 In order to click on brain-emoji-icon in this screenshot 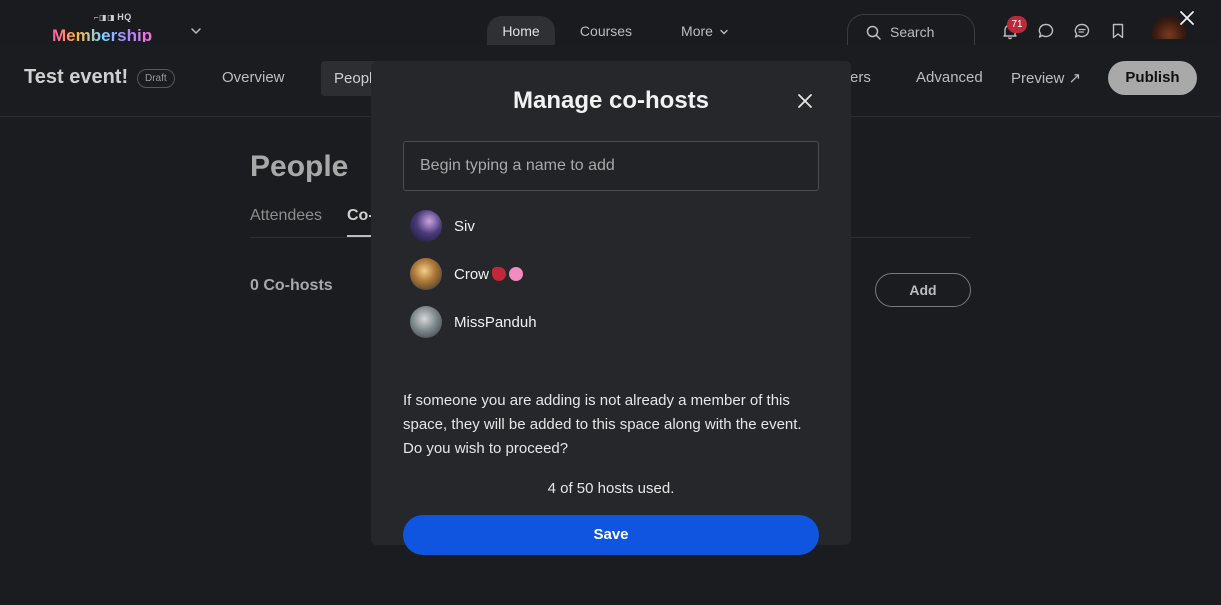, I will do `click(516, 274)`.